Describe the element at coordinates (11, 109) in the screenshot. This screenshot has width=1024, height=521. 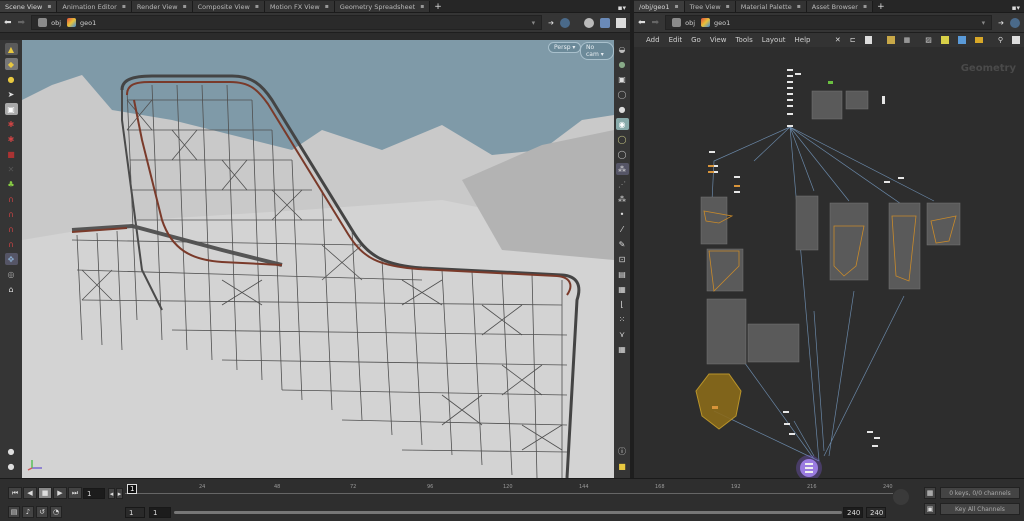
I see `lock-icon: ▣` at that location.